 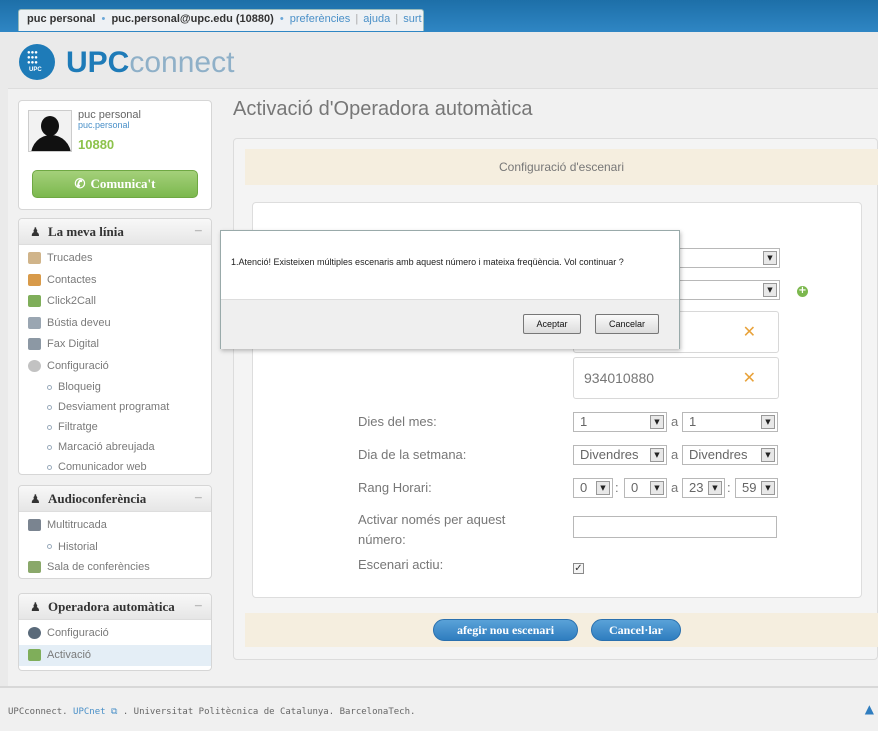 What do you see at coordinates (50, 131) in the screenshot?
I see `avatar` at bounding box center [50, 131].